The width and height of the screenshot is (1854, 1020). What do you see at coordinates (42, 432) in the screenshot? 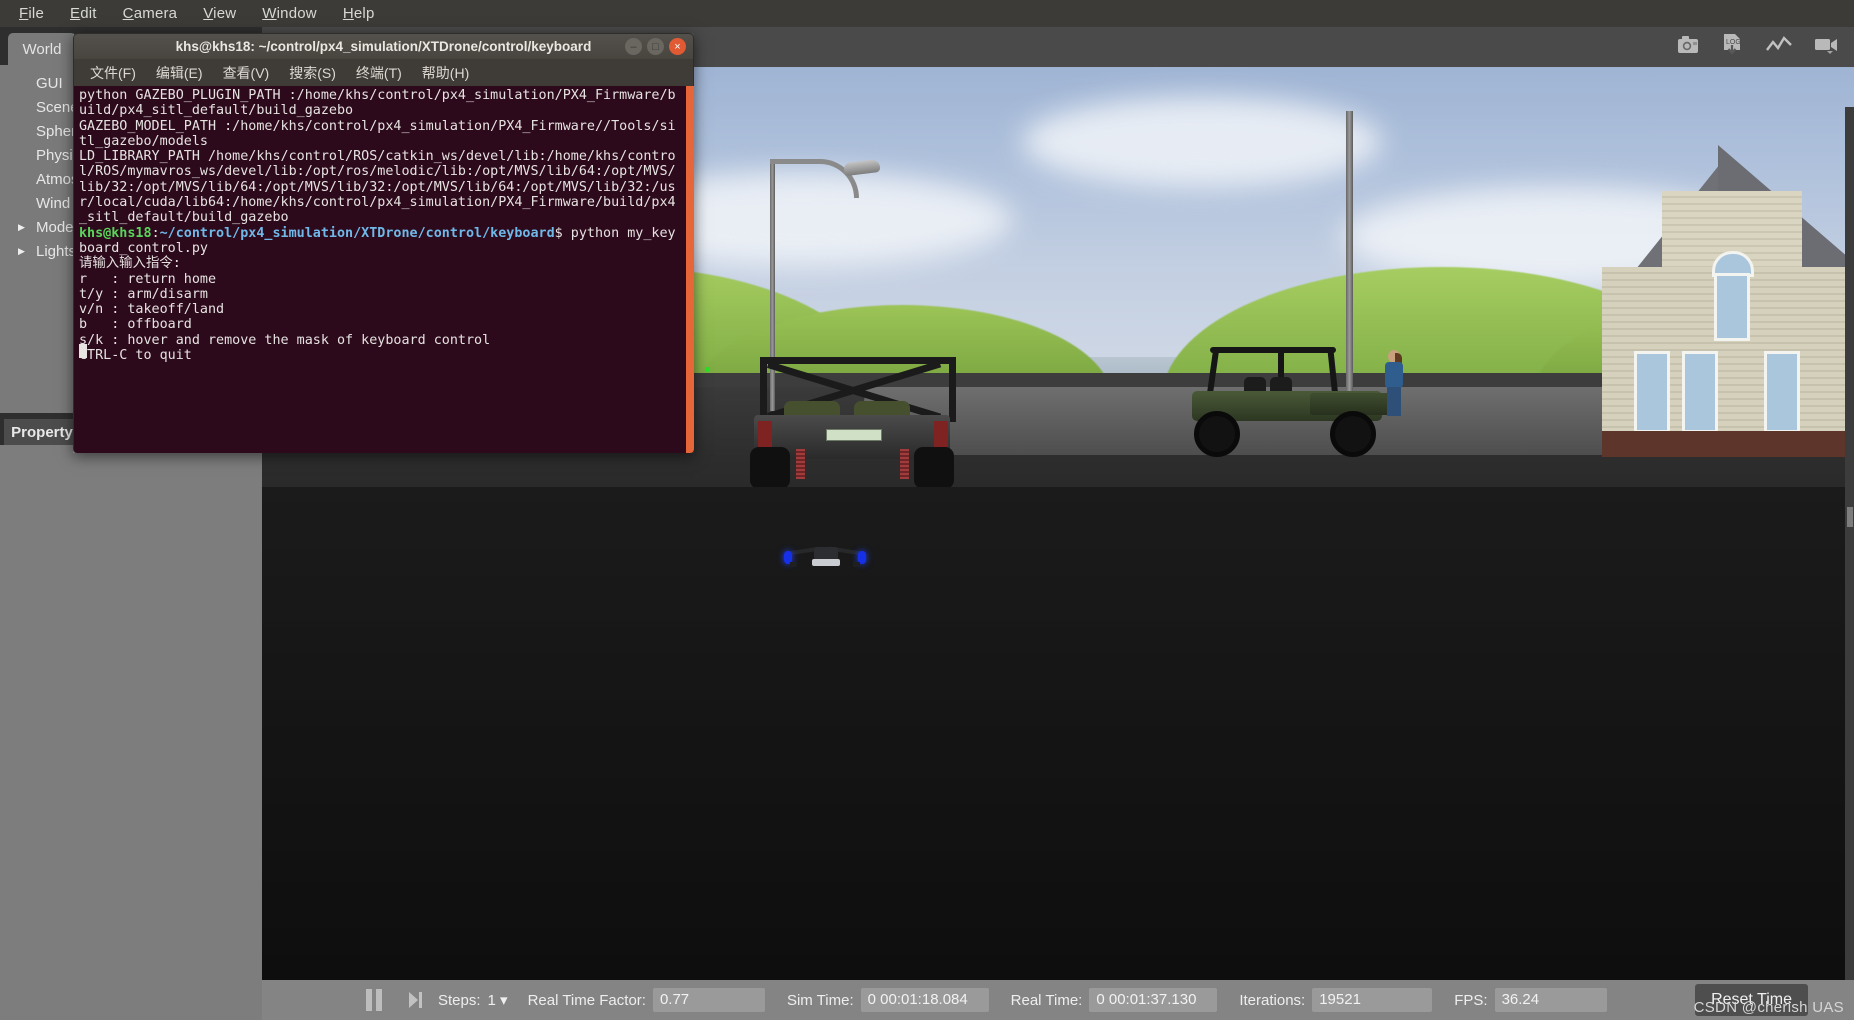
I see `tab-property: Property` at bounding box center [42, 432].